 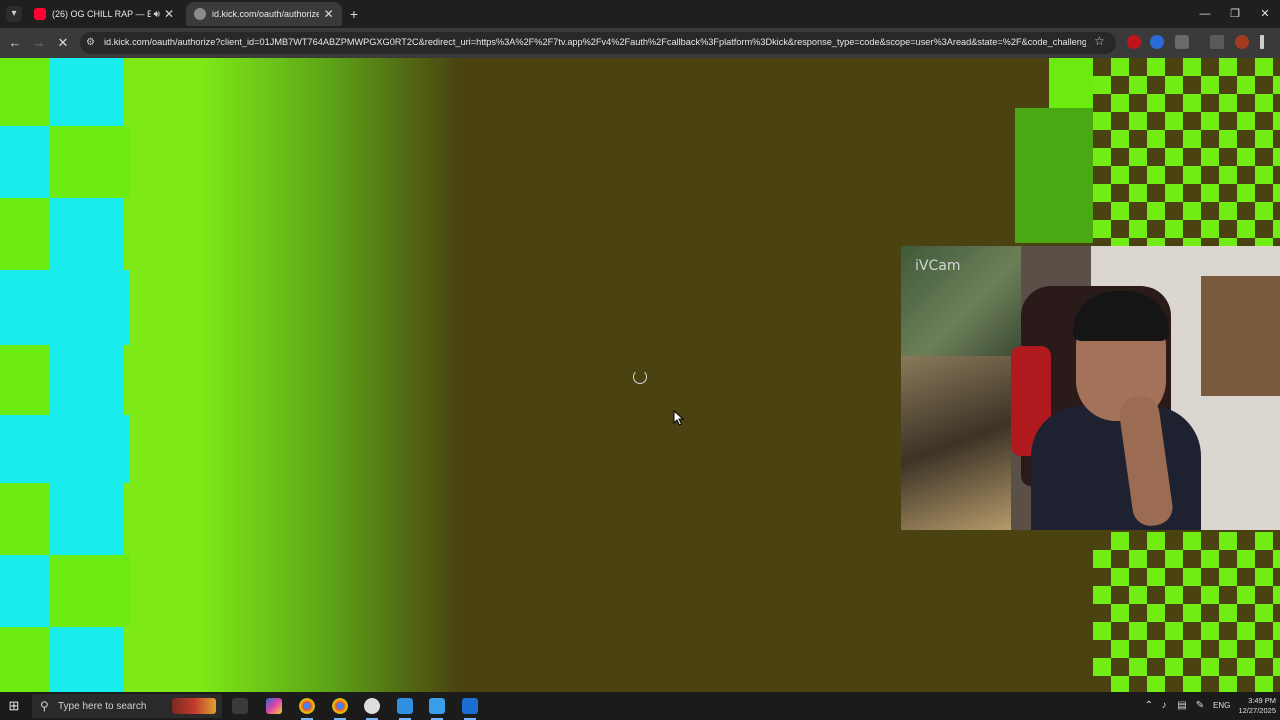 I want to click on profile-avatar-icon, so click(x=1242, y=42).